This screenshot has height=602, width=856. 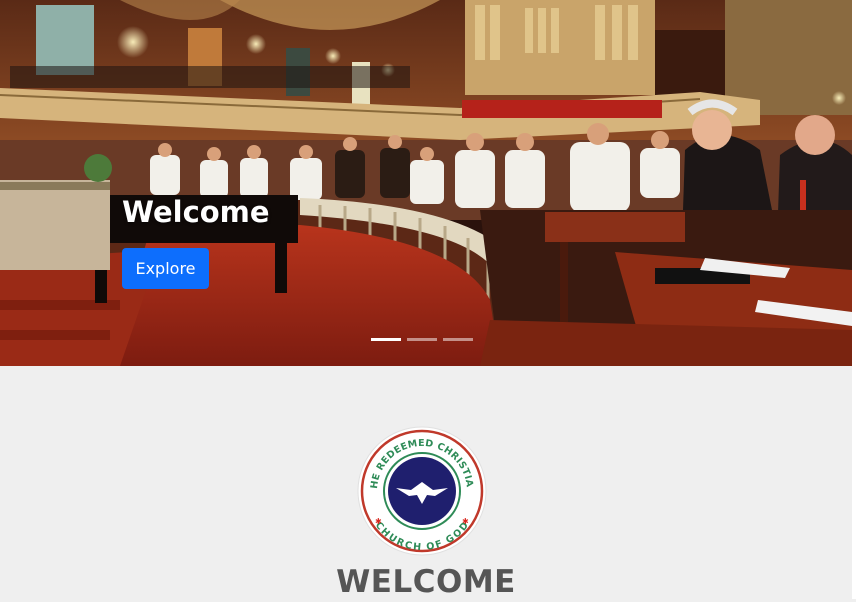 I want to click on section-heading: WELCOME, so click(x=426, y=582).